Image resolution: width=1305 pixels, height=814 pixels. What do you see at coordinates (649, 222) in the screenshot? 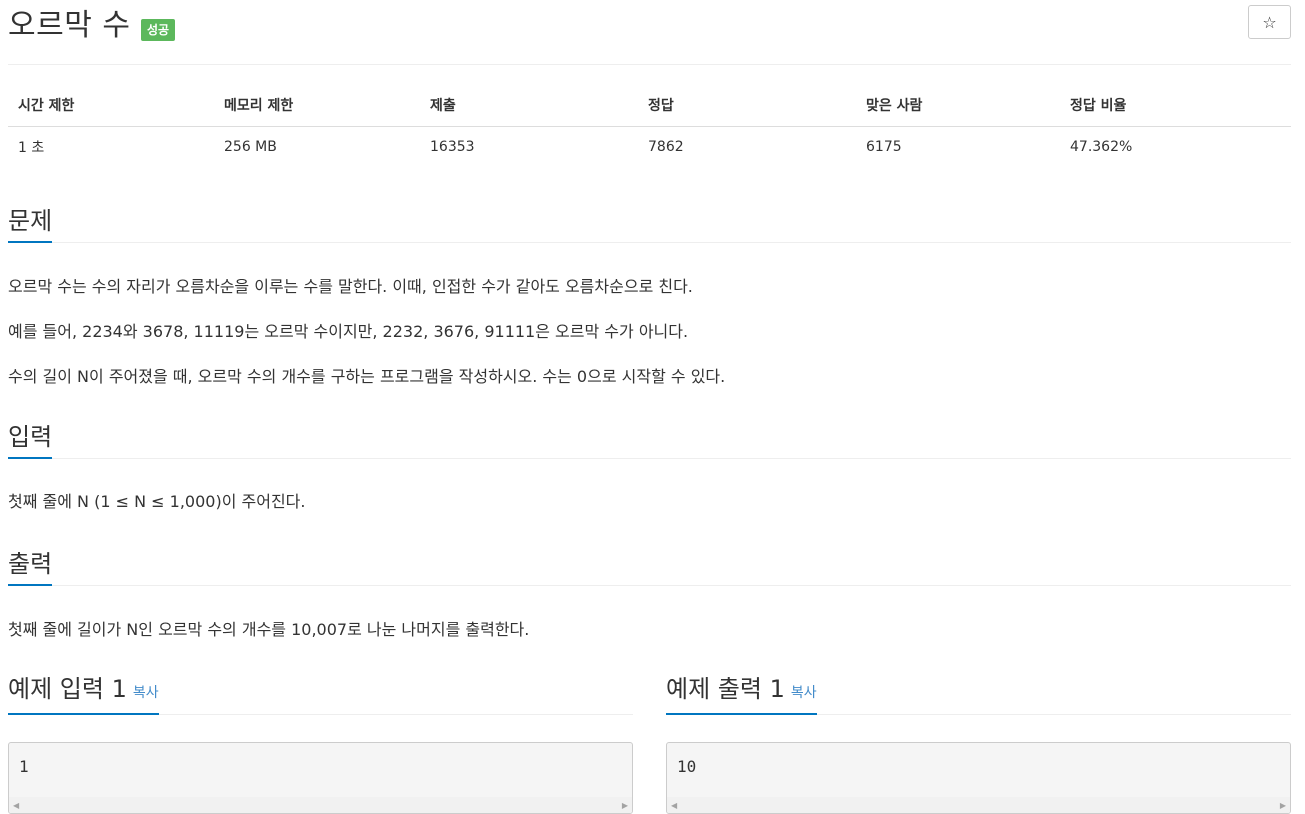
I see `description-header: 문제` at bounding box center [649, 222].